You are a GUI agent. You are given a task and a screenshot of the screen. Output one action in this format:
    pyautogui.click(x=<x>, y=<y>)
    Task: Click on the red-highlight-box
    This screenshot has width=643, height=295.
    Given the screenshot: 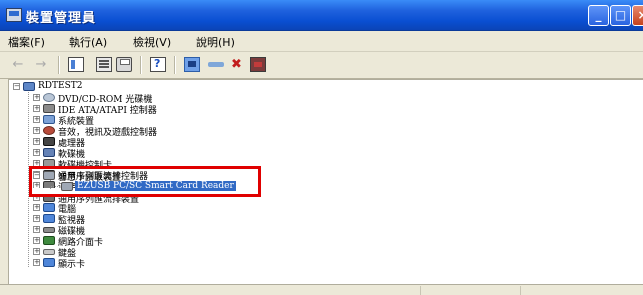 What is the action you would take?
    pyautogui.click(x=145, y=181)
    